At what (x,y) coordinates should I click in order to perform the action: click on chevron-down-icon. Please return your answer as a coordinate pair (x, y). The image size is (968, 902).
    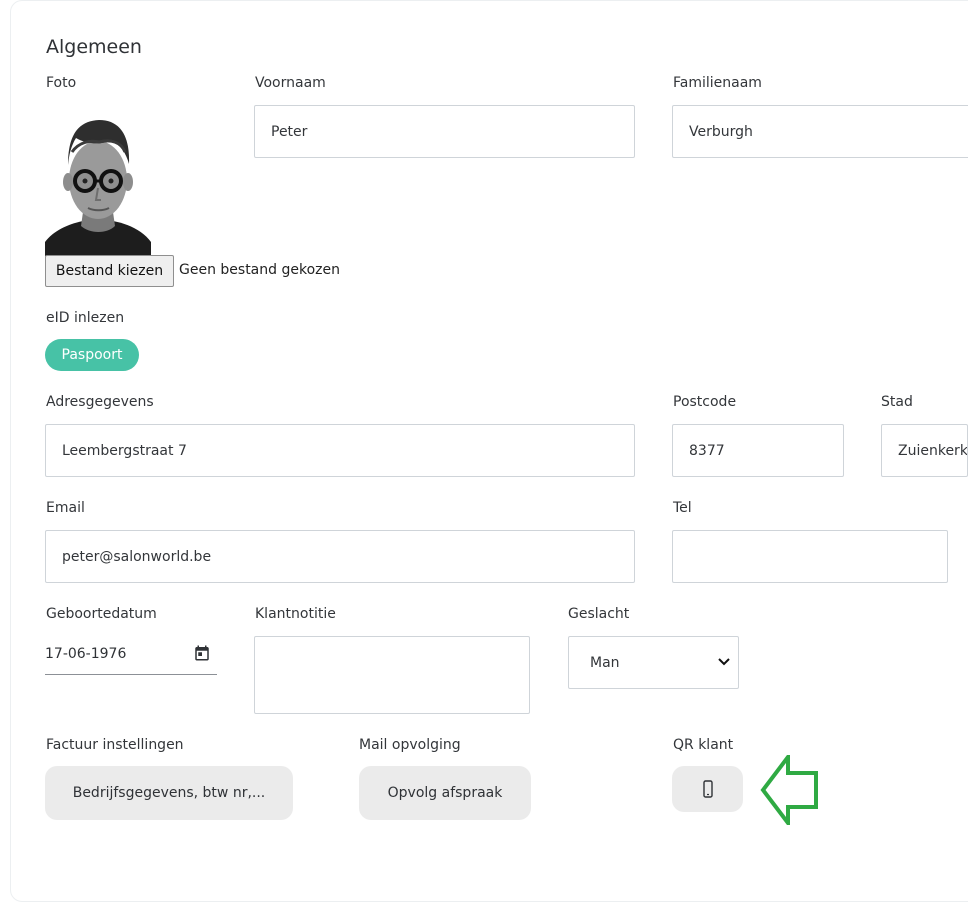
    Looking at the image, I should click on (724, 662).